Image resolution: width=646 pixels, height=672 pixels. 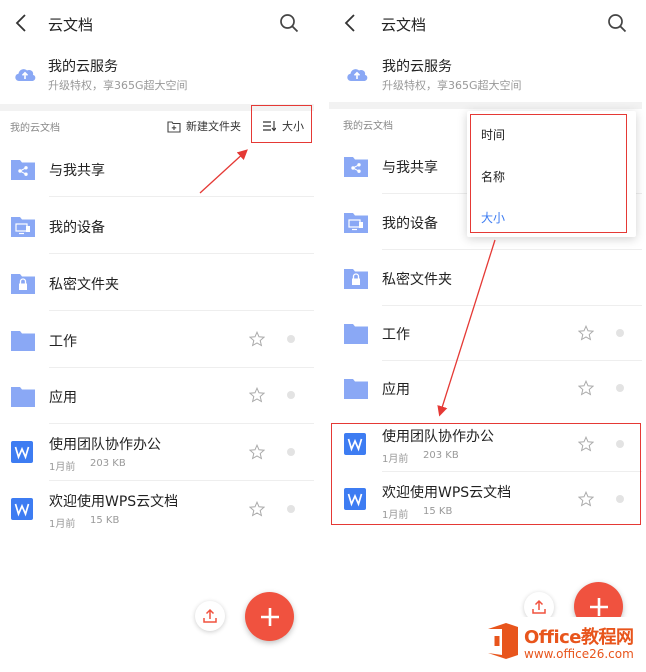 I want to click on watermark-brand: Office教程网, so click(x=579, y=637).